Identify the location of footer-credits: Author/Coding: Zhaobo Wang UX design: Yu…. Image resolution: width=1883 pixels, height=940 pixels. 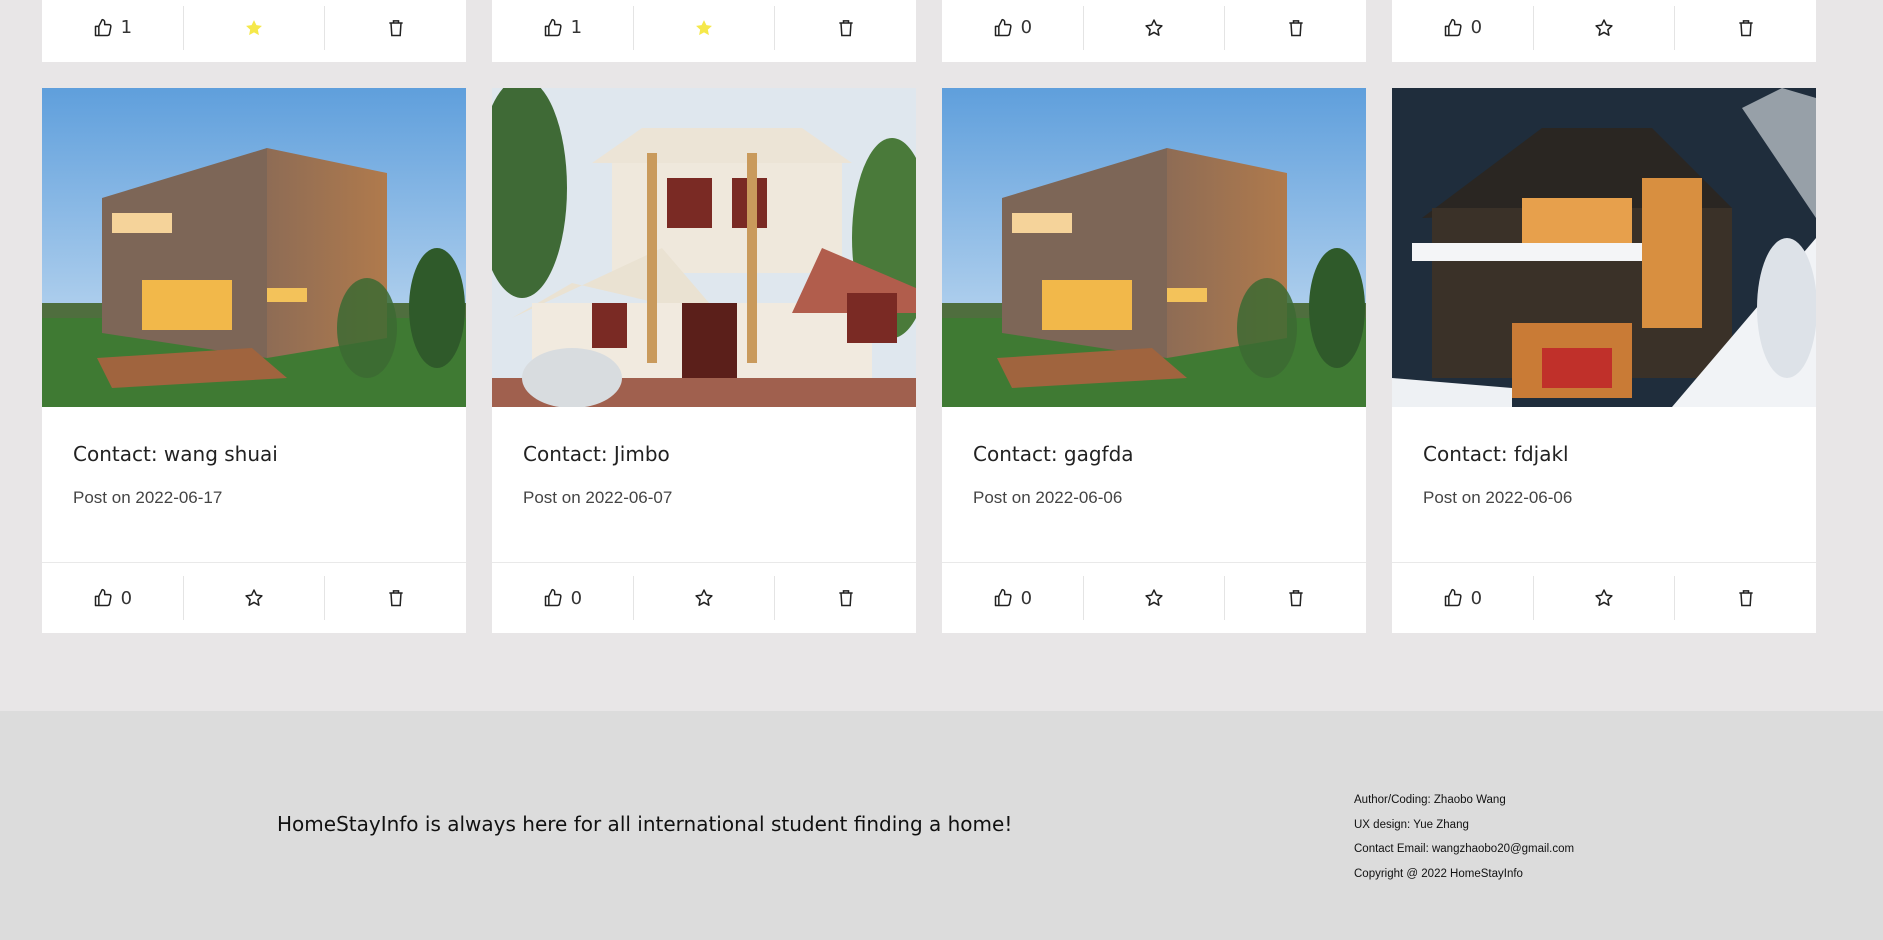
(1464, 837).